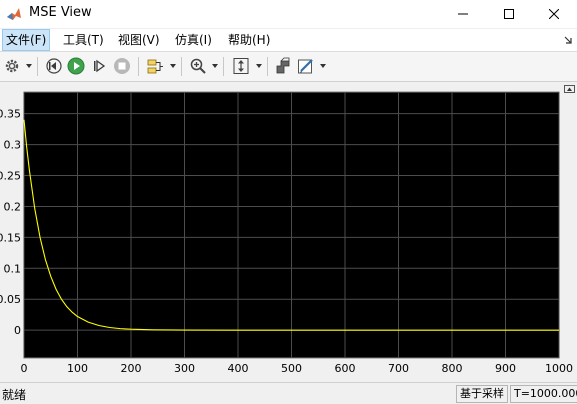  What do you see at coordinates (238, 368) in the screenshot?
I see `x-tick-label: 400` at bounding box center [238, 368].